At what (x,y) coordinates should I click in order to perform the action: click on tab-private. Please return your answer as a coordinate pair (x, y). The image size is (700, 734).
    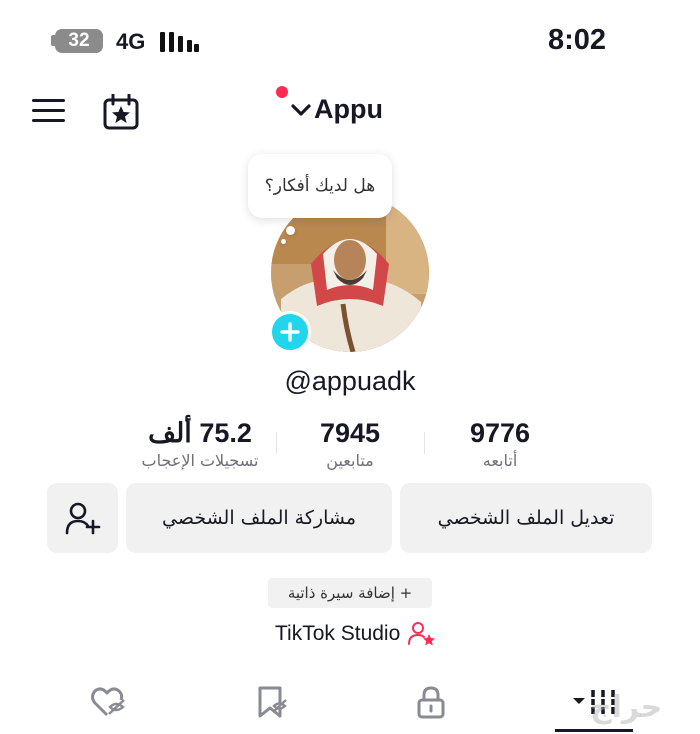
    Looking at the image, I should click on (431, 702).